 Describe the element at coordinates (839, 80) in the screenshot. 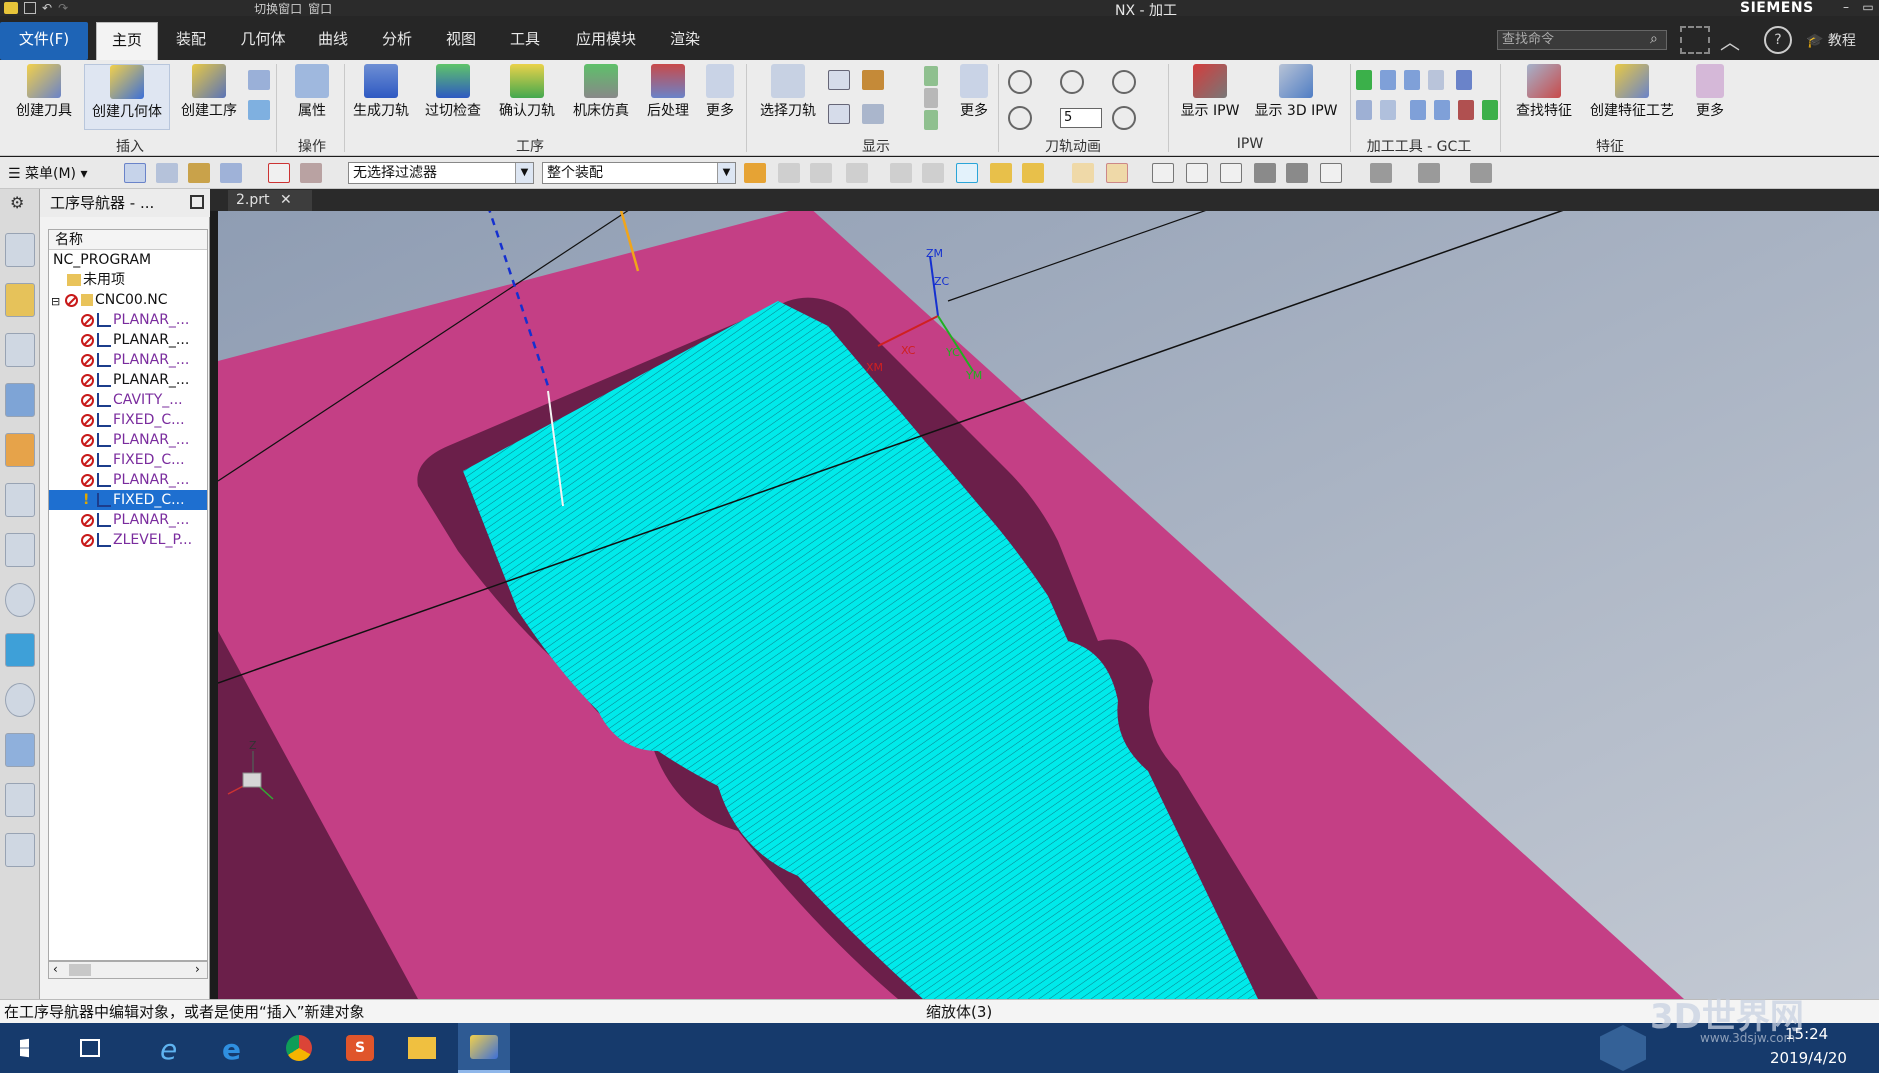

I see `replay-icon` at that location.